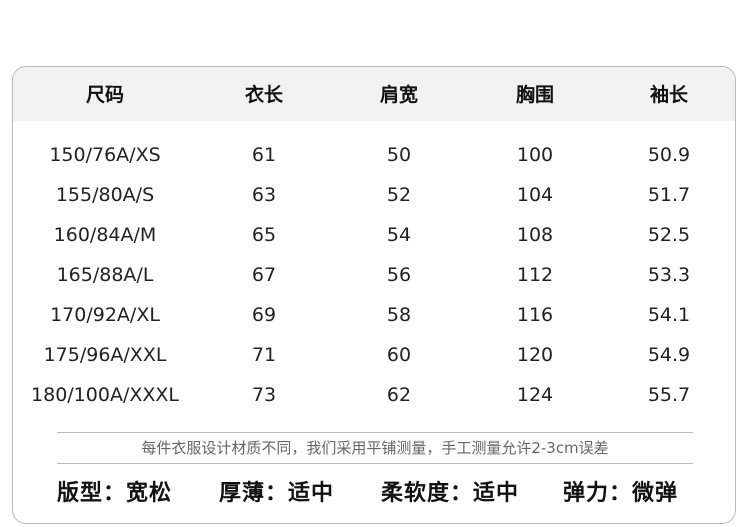 This screenshot has height=527, width=750. I want to click on cell-length: 71, so click(264, 355).